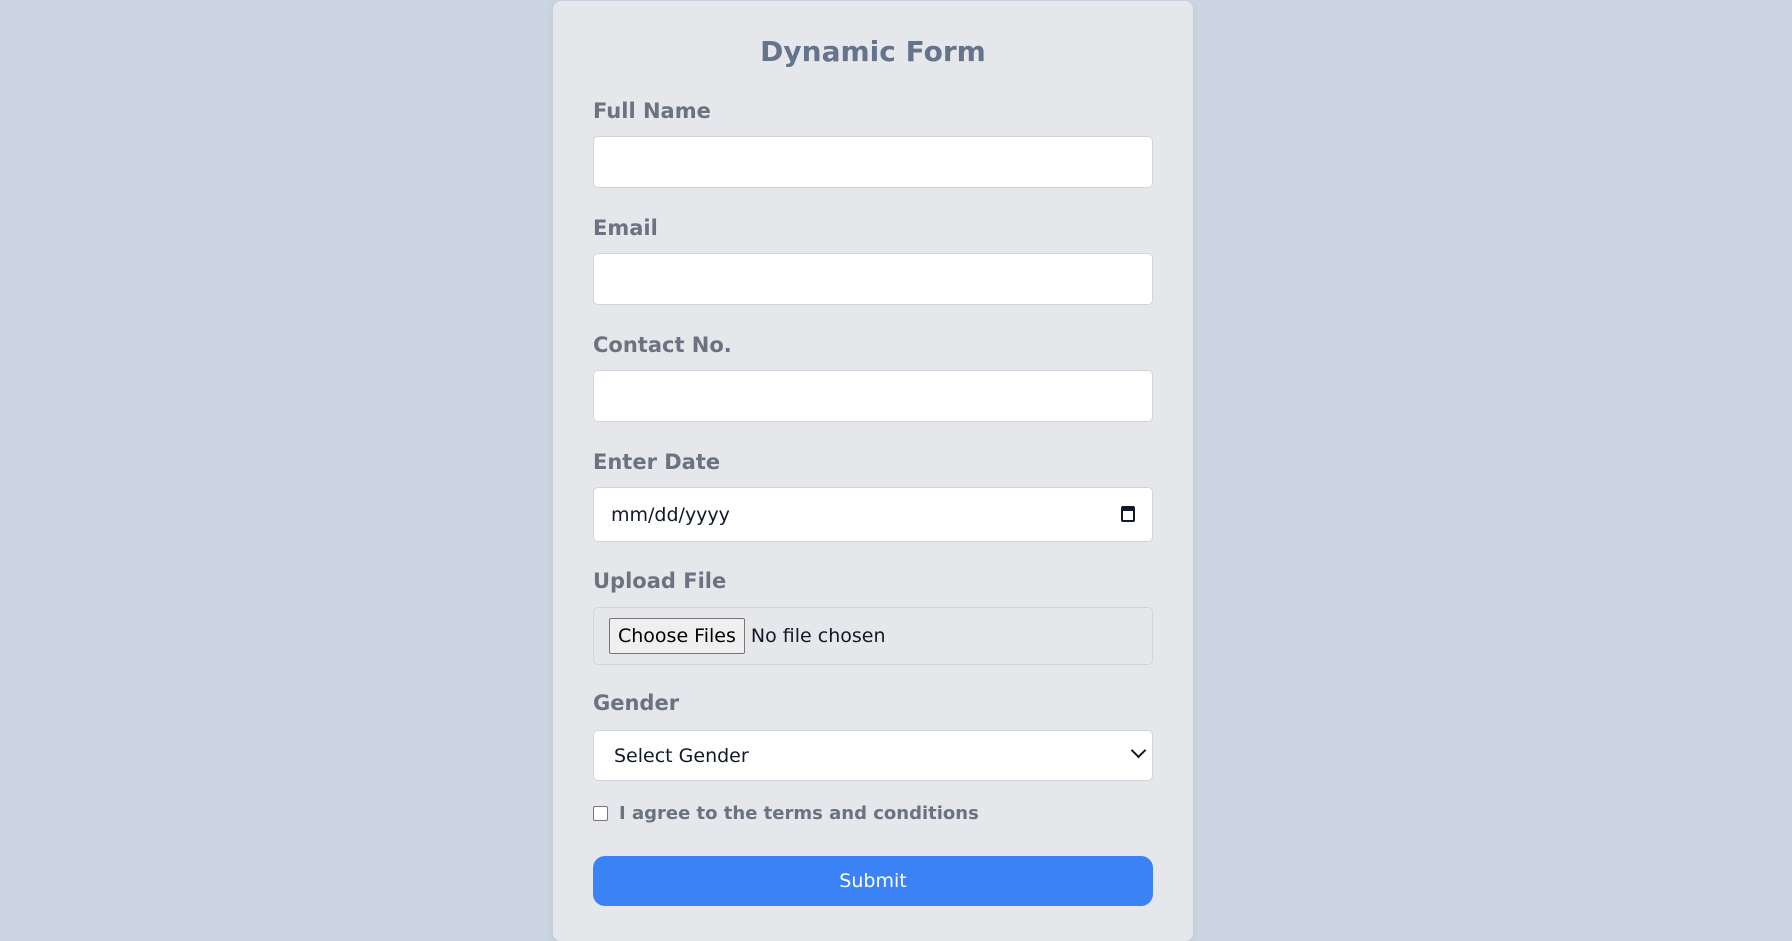 This screenshot has width=1792, height=941. What do you see at coordinates (873, 881) in the screenshot?
I see `submit-button: Submit` at bounding box center [873, 881].